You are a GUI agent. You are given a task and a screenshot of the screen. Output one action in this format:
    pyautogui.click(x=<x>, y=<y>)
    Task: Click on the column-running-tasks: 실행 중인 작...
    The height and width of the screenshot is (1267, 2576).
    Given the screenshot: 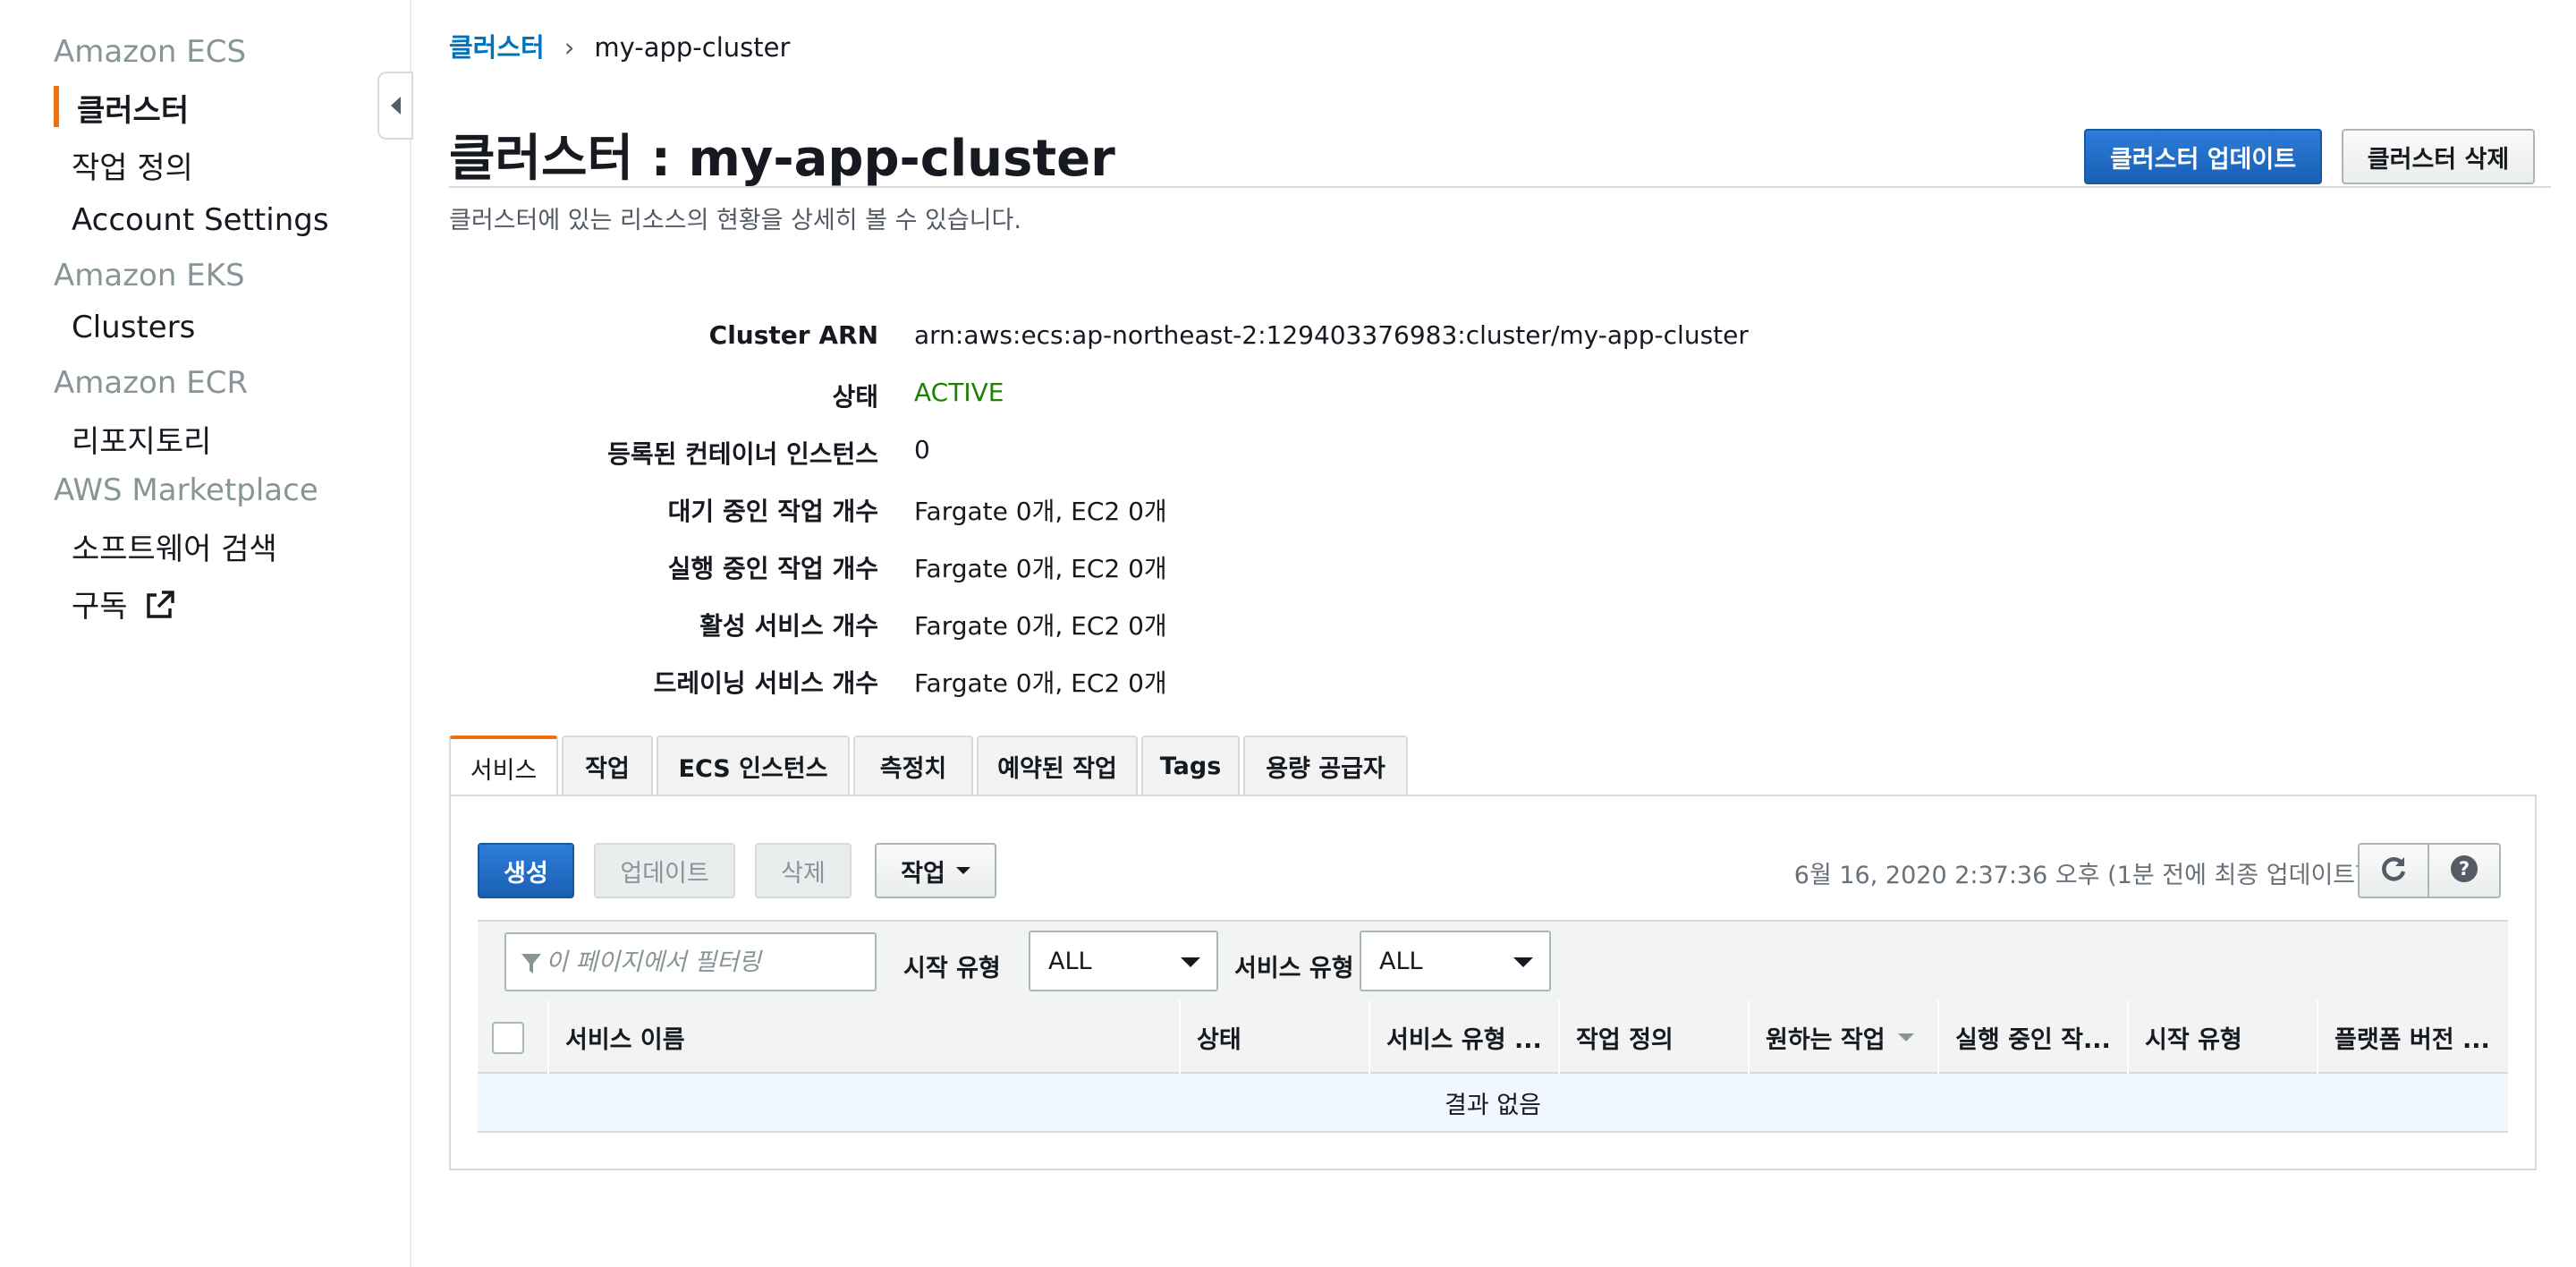 What is the action you would take?
    pyautogui.click(x=2032, y=1037)
    